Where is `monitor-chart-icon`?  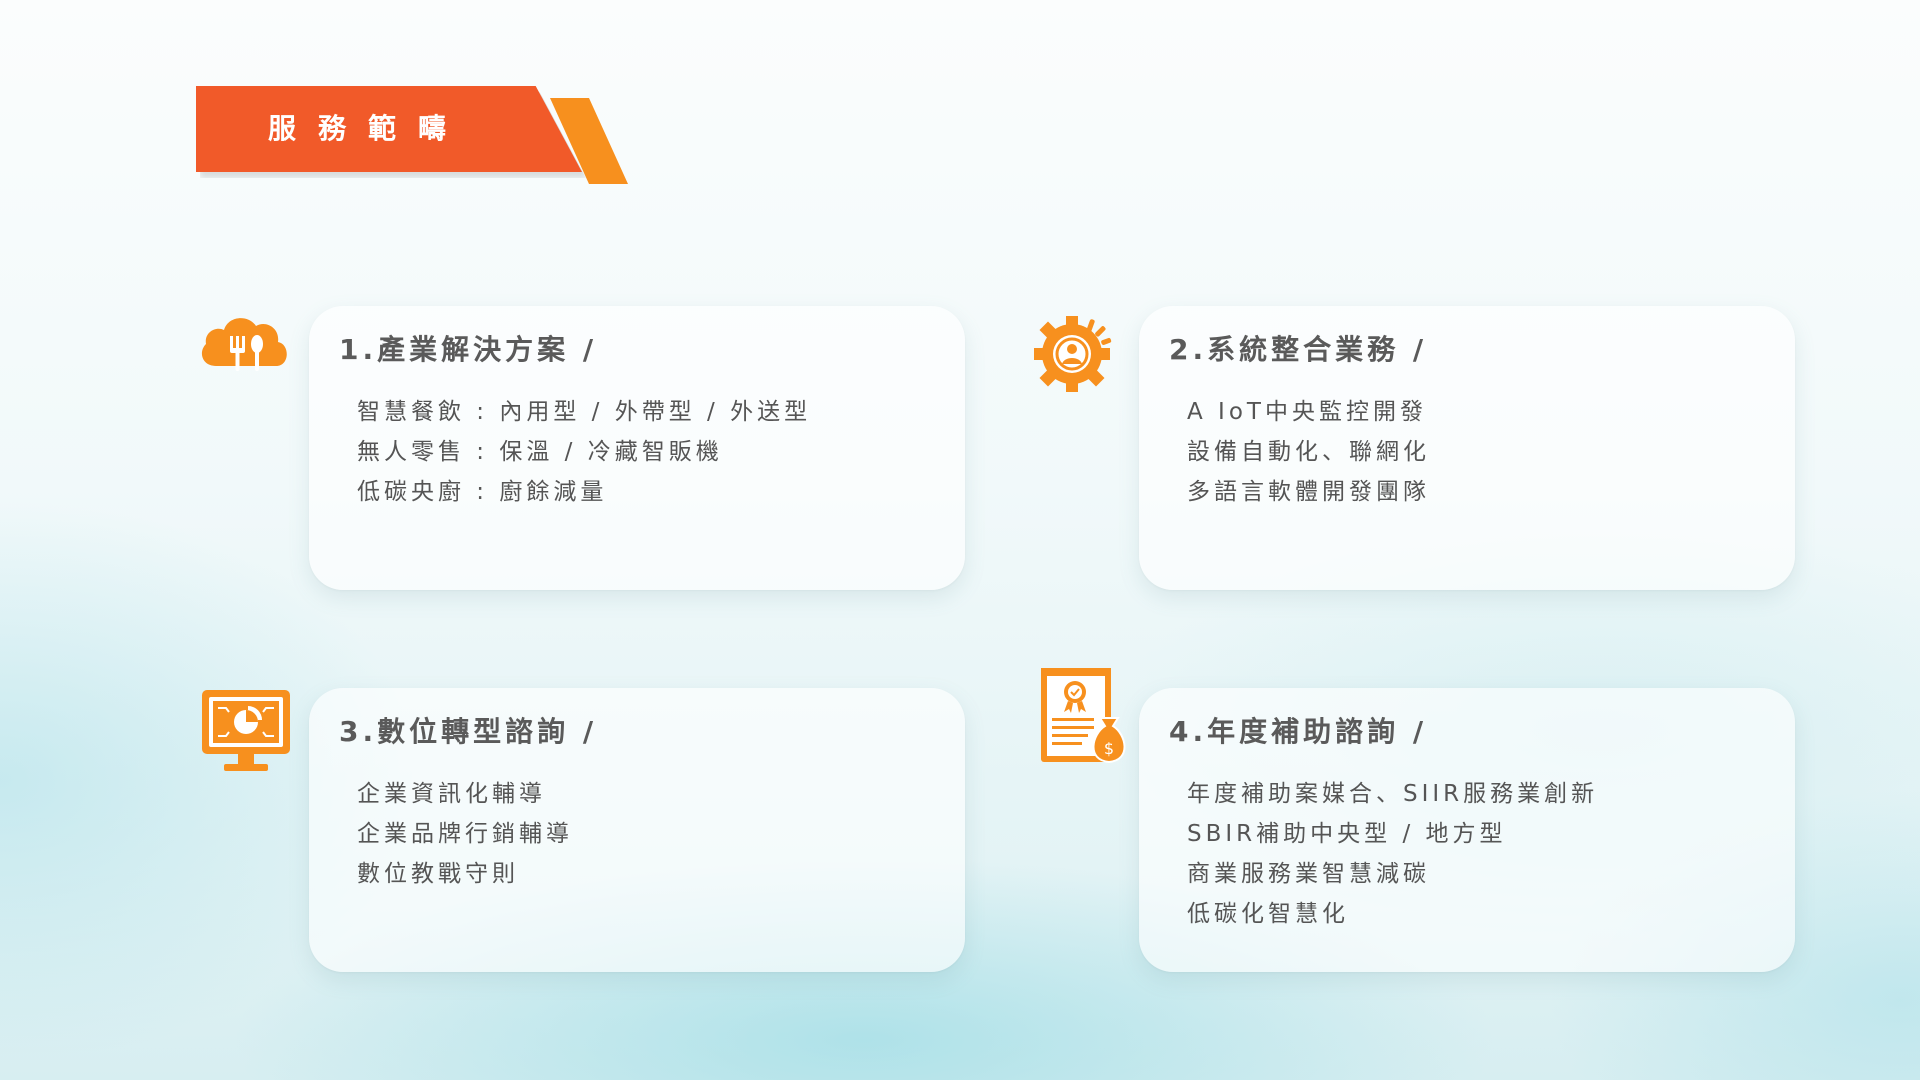 monitor-chart-icon is located at coordinates (248, 734).